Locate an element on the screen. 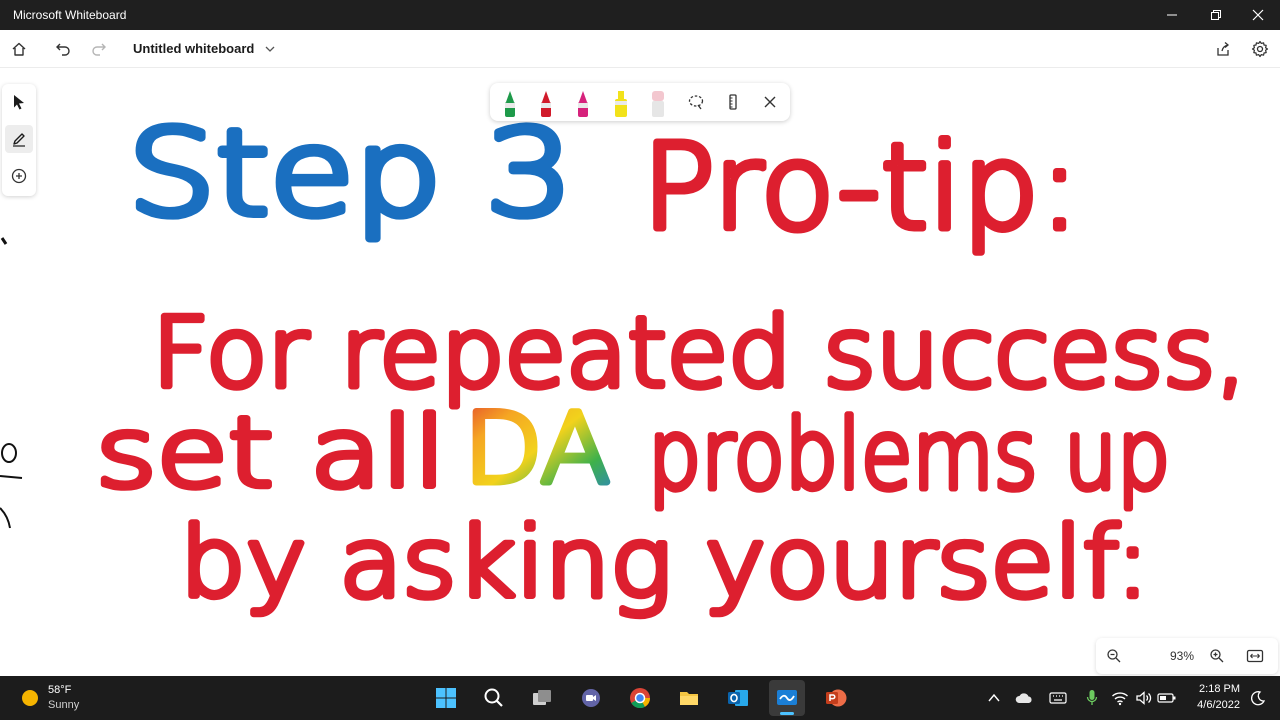 This screenshot has width=1280, height=720. battery-button is located at coordinates (1167, 698).